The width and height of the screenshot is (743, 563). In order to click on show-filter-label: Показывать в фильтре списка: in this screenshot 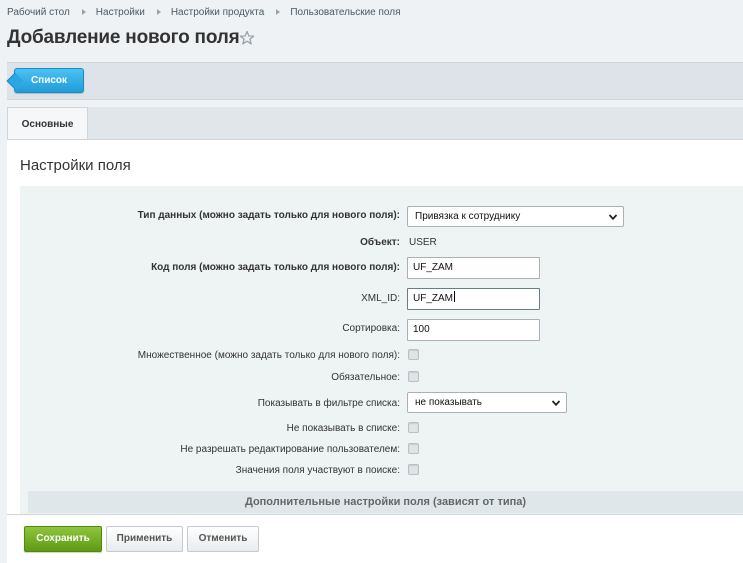, I will do `click(328, 403)`.